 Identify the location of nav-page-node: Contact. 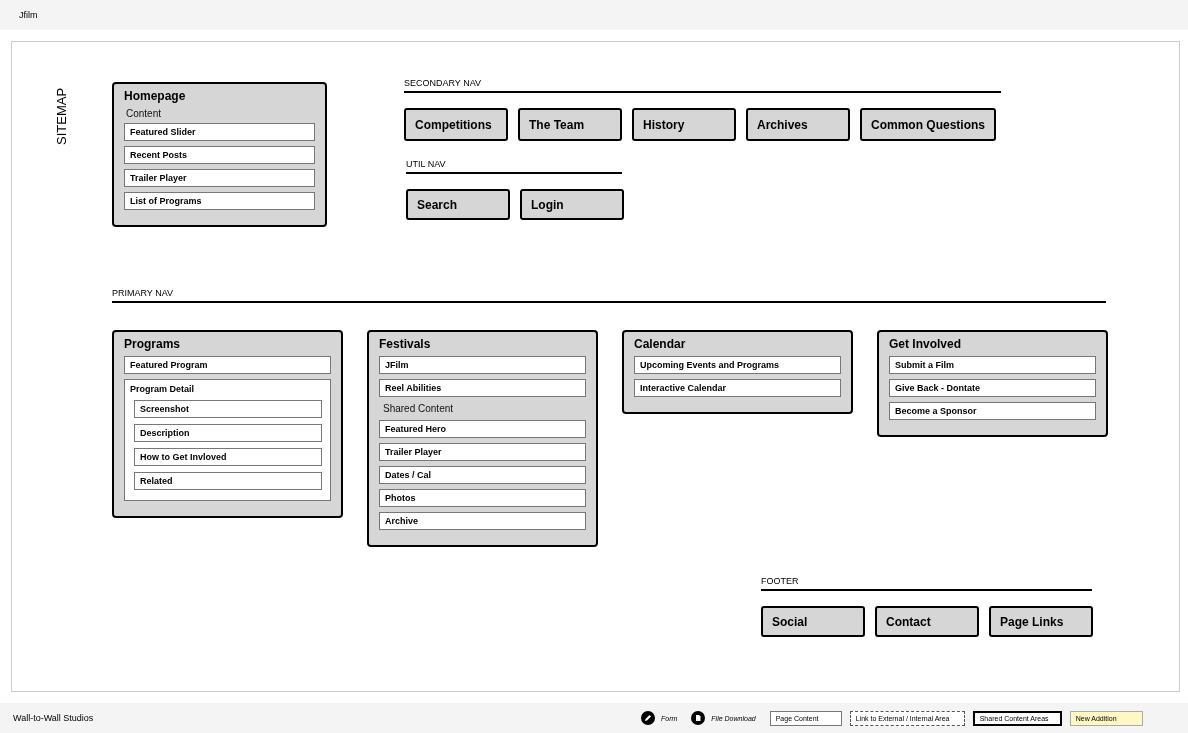
(927, 621).